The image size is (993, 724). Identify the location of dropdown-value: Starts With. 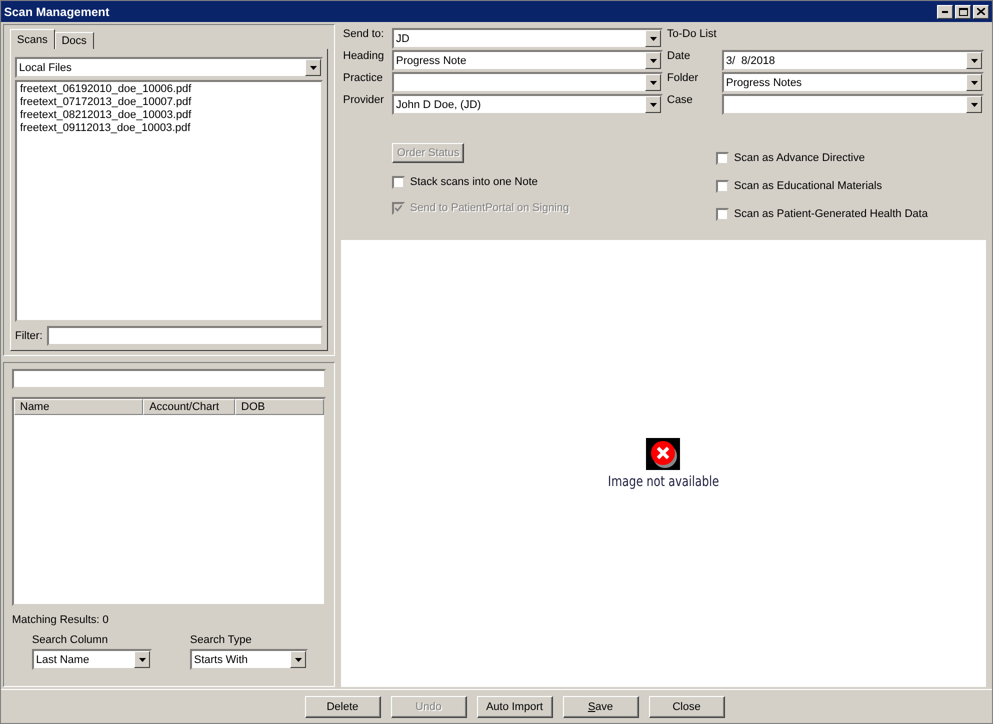
(221, 660).